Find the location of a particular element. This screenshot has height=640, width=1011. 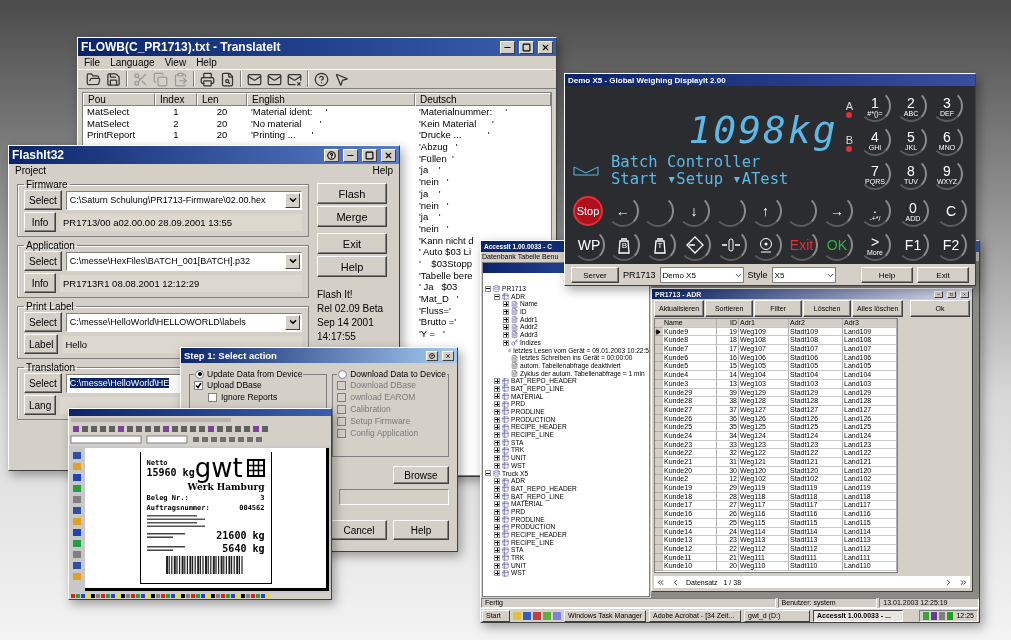

table-cell-text: ' Auto $03 Li is located at coordinates (445, 252).